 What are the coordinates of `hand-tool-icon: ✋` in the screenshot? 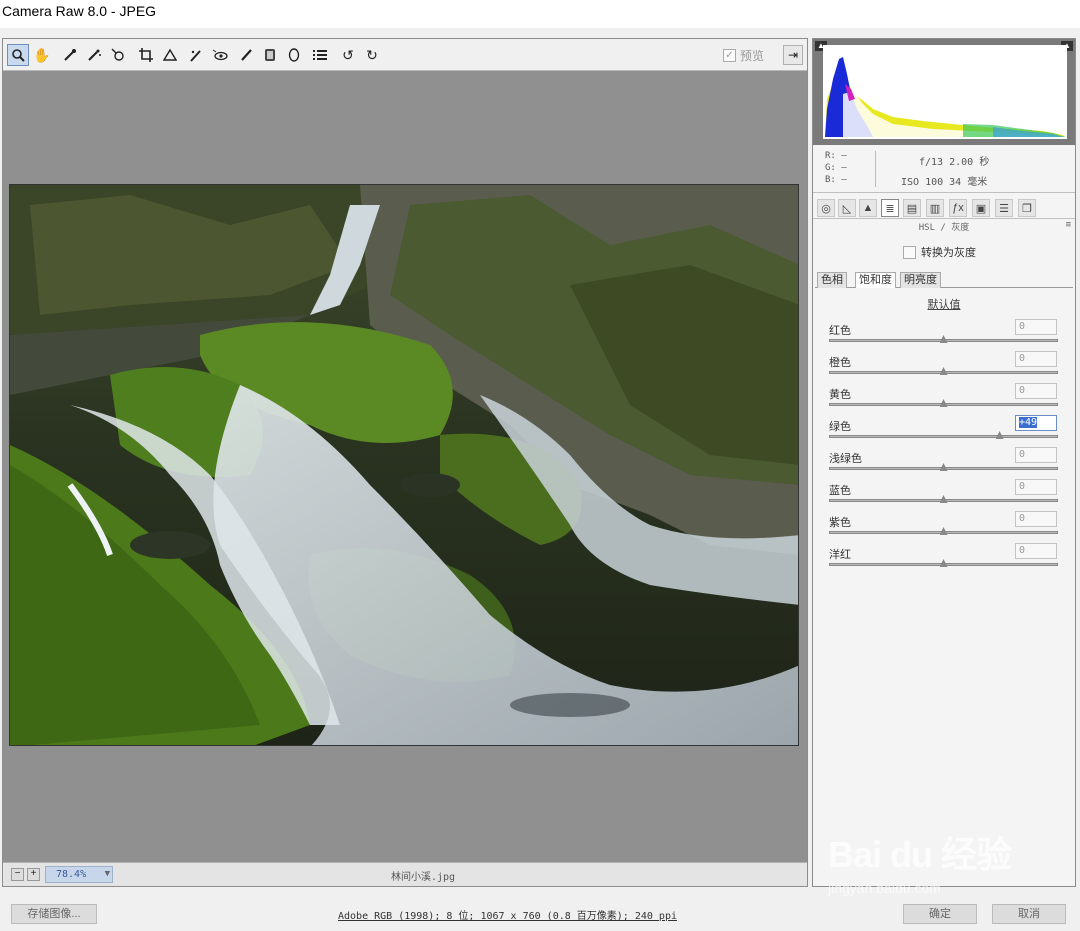 It's located at (42, 55).